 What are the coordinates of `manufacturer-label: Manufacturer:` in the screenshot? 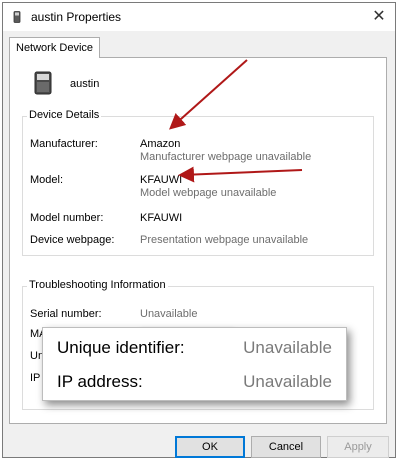 It's located at (64, 144).